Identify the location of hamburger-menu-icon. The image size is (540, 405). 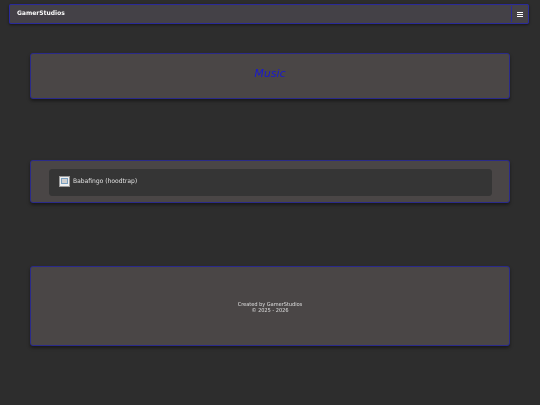
(519, 14).